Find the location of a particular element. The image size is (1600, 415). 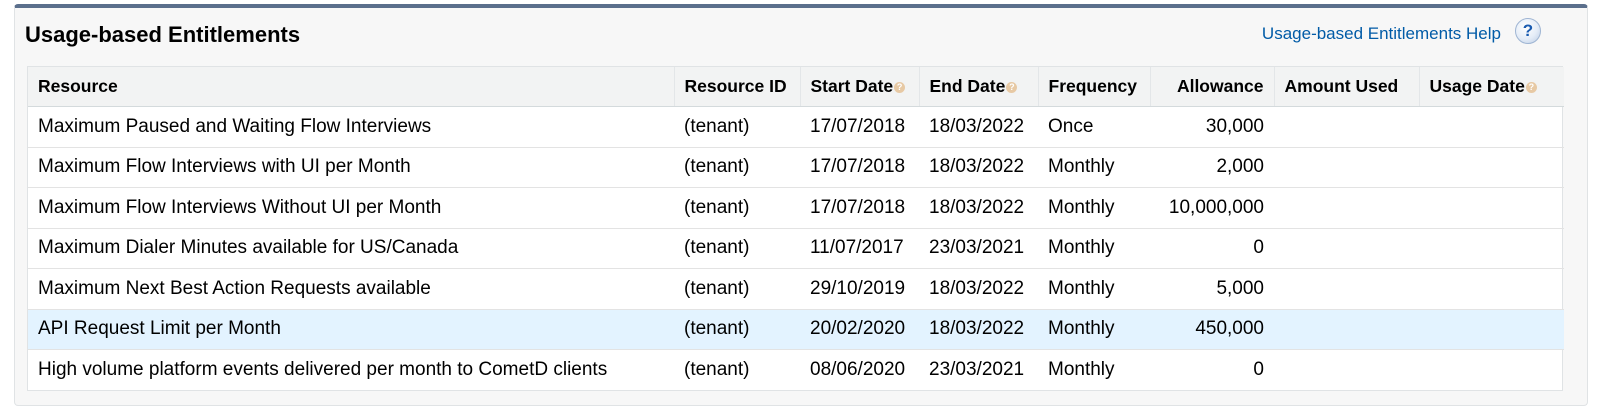

cell-allowance: 30,000 is located at coordinates (1212, 127).